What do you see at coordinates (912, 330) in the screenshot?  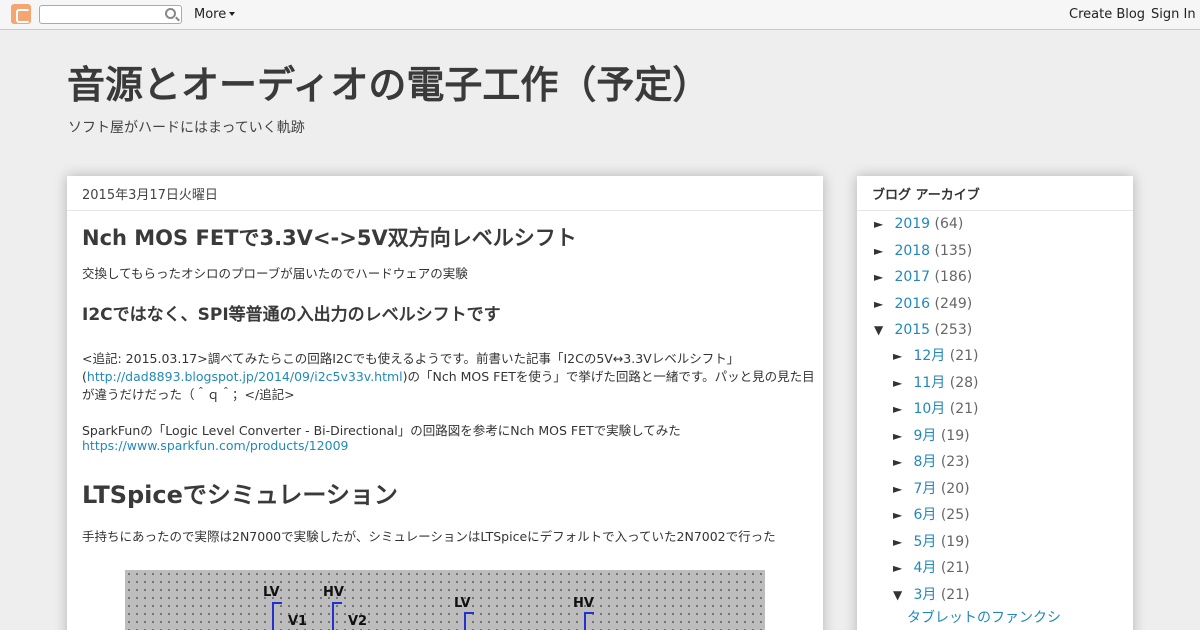 I see `archive-year-link: 2015` at bounding box center [912, 330].